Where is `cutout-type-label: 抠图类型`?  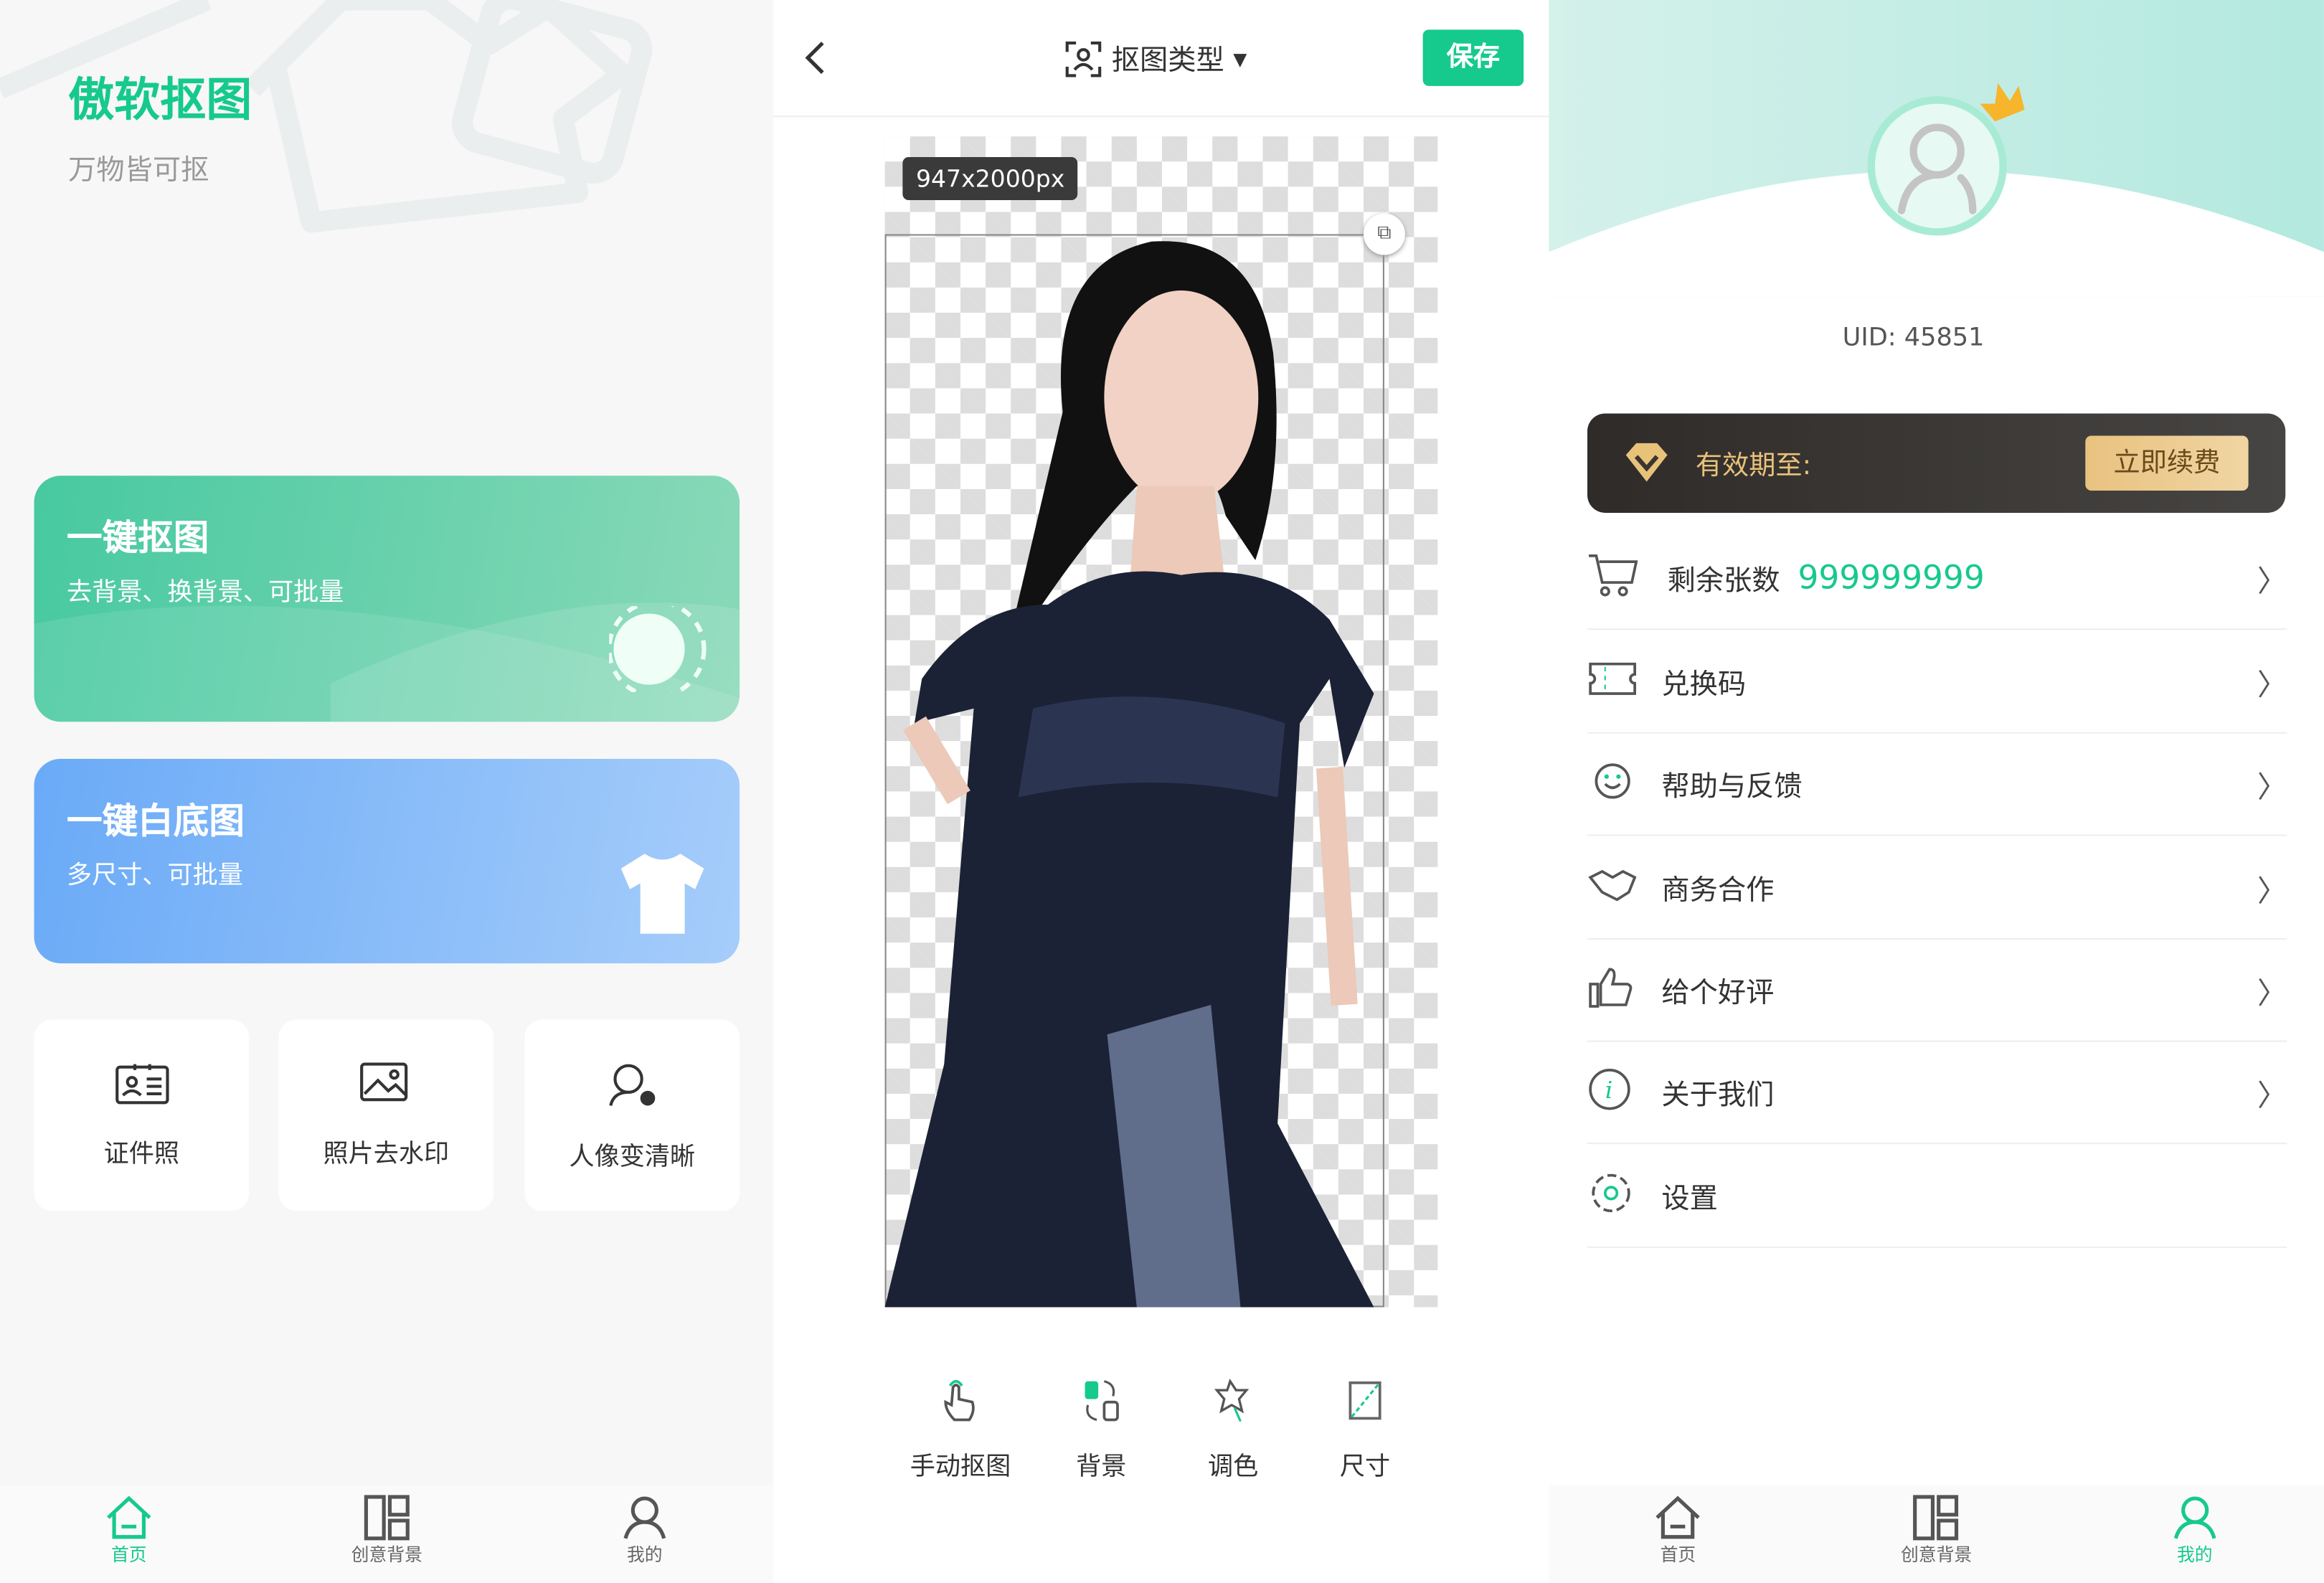
cutout-type-label: 抠图类型 is located at coordinates (1167, 60).